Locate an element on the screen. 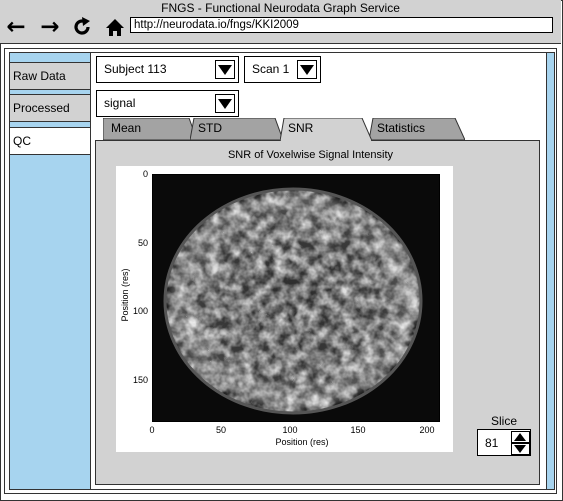 The image size is (563, 501). x-axis-label: Position (res) is located at coordinates (302, 442).